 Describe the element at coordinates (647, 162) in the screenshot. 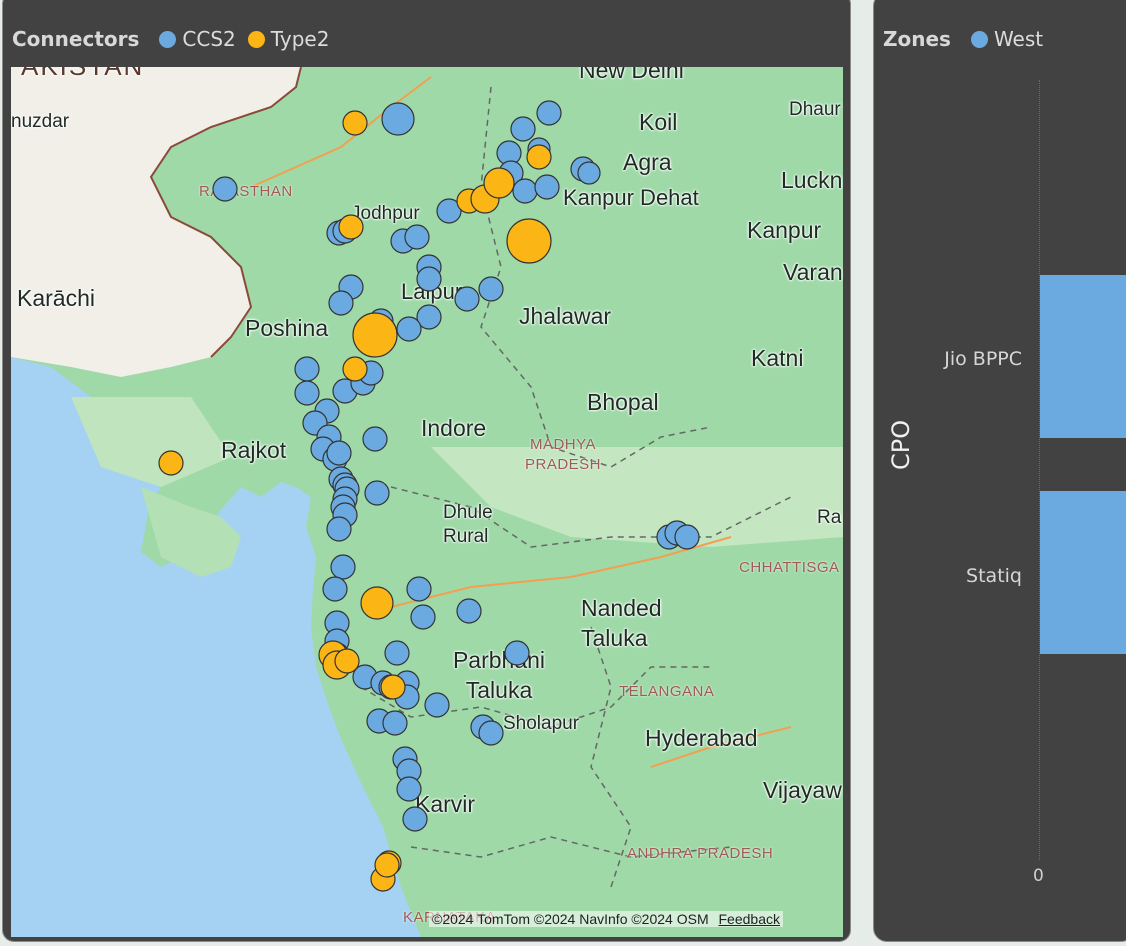

I see `label-agra: Agra` at that location.